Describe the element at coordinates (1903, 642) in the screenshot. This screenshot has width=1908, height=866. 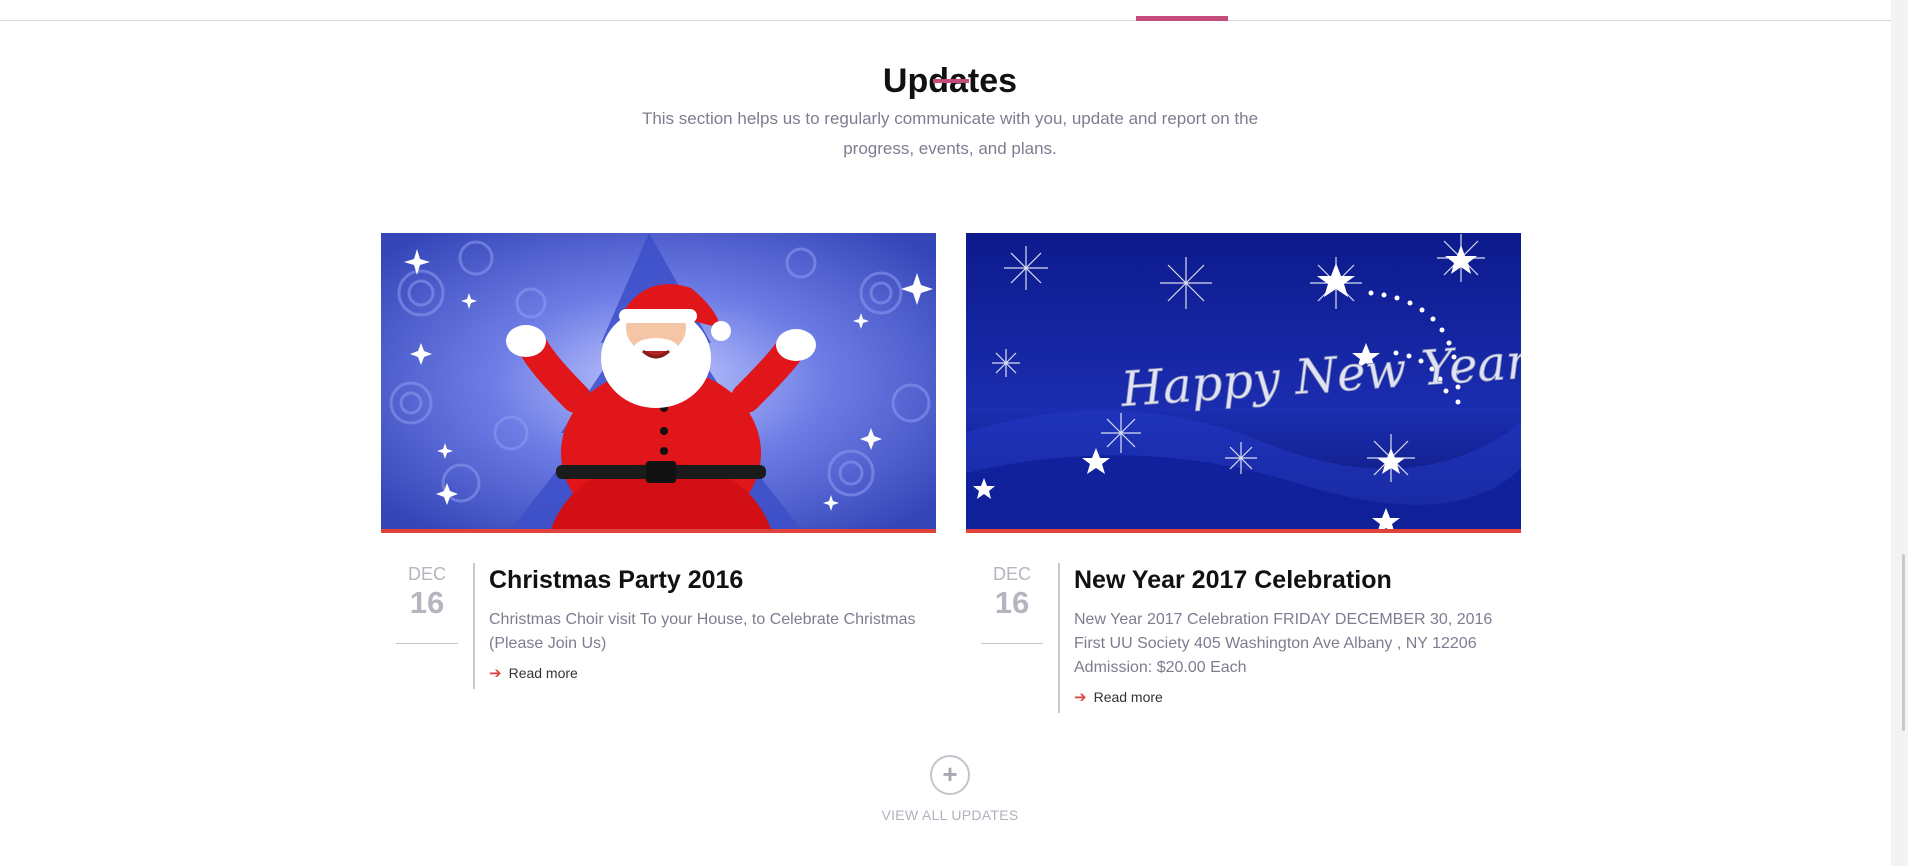
I see `scrollbar-thumb` at that location.